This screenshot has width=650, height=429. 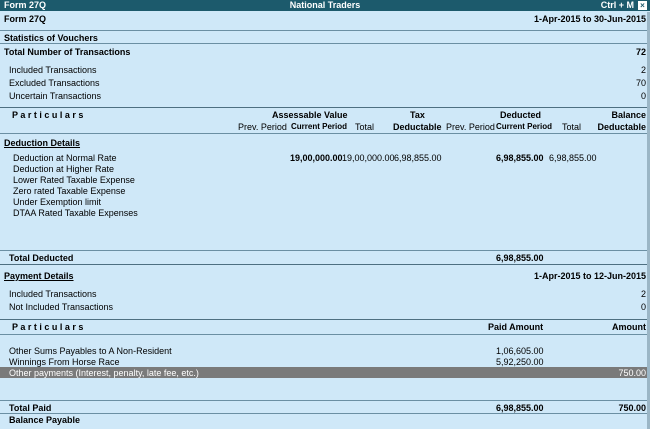 What do you see at coordinates (57, 202) in the screenshot?
I see `deduction-row-label: Under Exemption limit` at bounding box center [57, 202].